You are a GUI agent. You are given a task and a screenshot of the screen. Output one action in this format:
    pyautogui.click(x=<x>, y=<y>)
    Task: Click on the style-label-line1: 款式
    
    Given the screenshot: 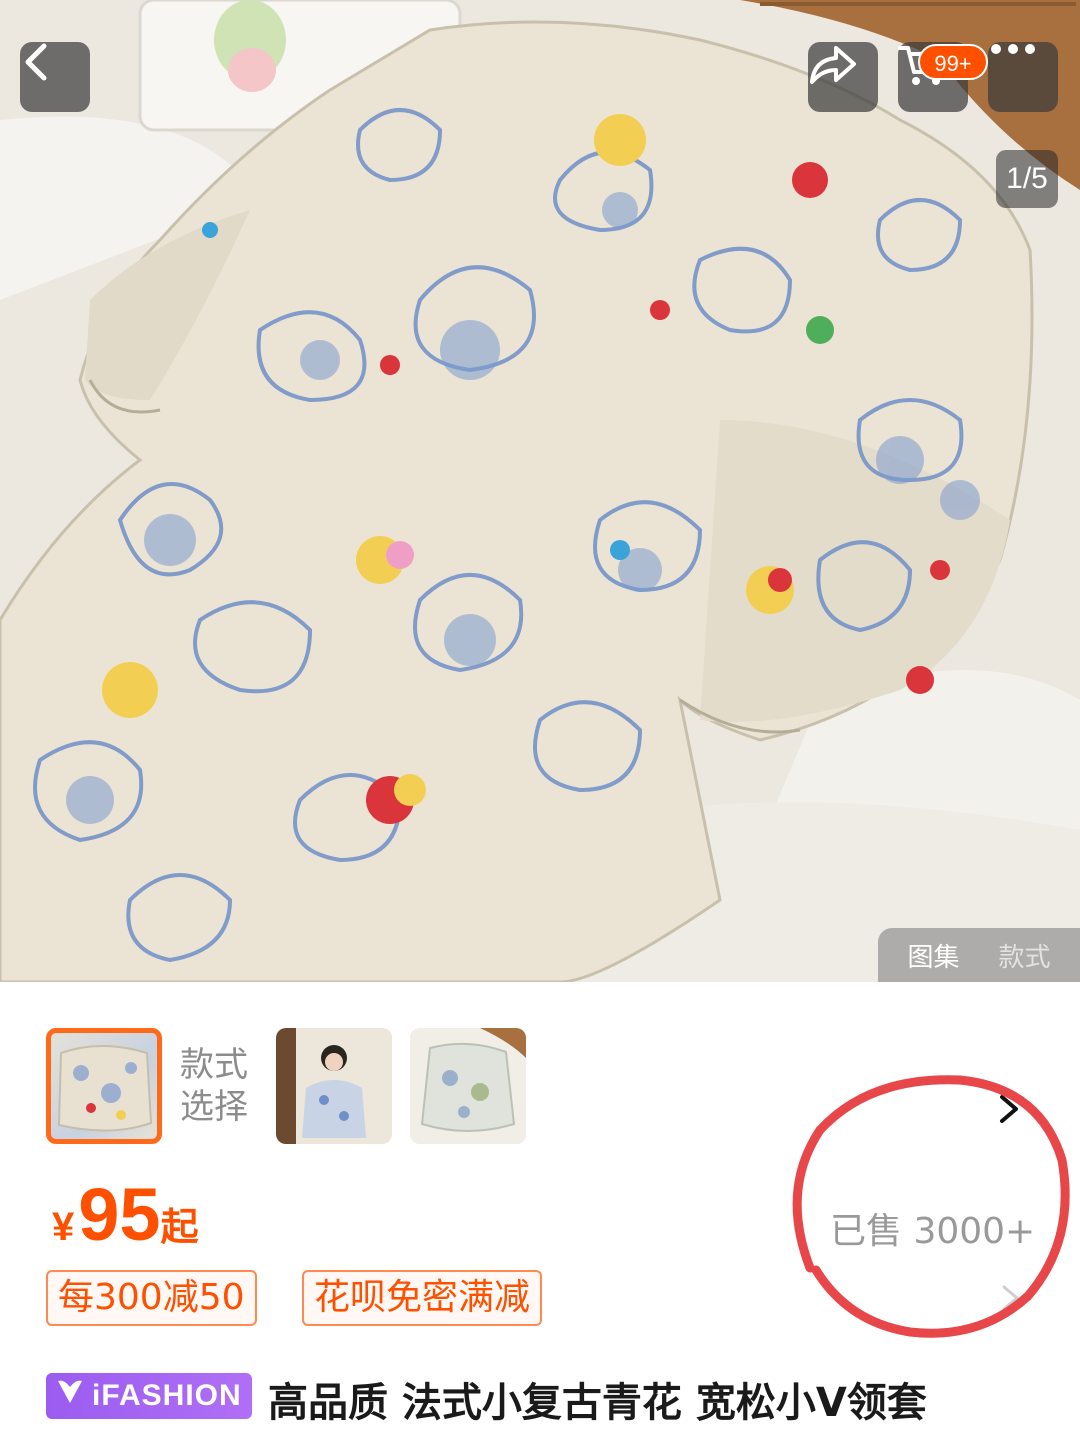 What is the action you would take?
    pyautogui.click(x=214, y=1065)
    